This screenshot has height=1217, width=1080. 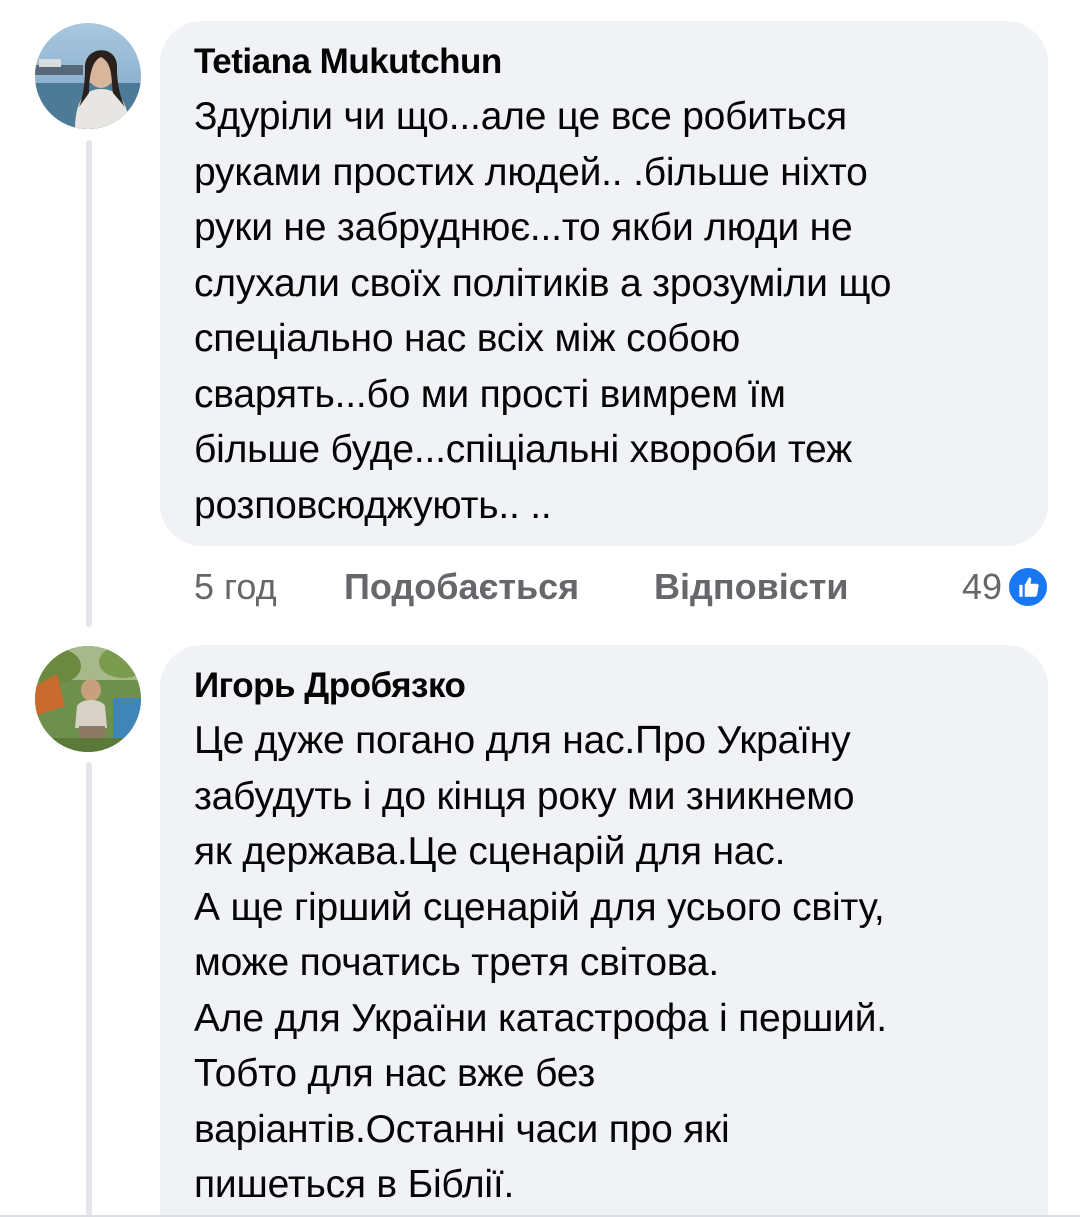 What do you see at coordinates (1028, 587) in the screenshot?
I see `like-thumb-icon` at bounding box center [1028, 587].